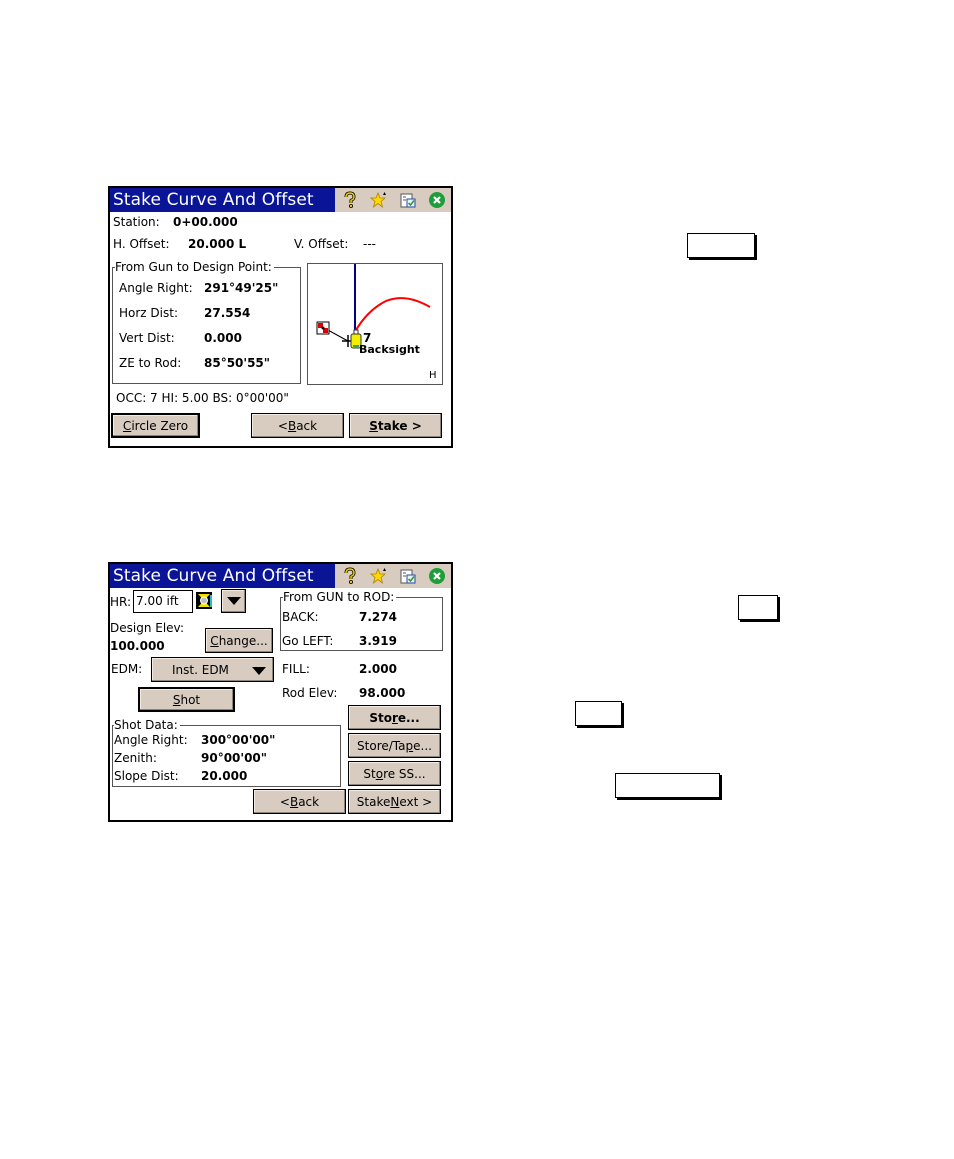 The width and height of the screenshot is (954, 1159). I want to click on zenith-value: 90°00'00", so click(234, 758).